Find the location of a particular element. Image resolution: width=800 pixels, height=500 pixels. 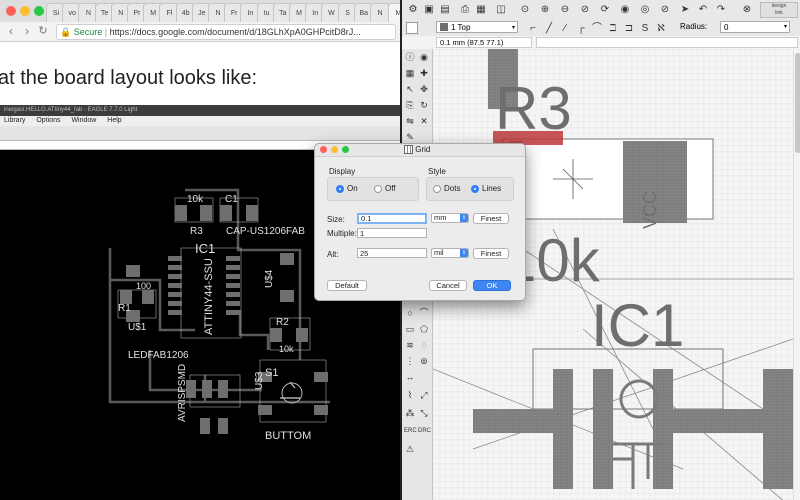

polygon-icon: ⬠ is located at coordinates (424, 329).